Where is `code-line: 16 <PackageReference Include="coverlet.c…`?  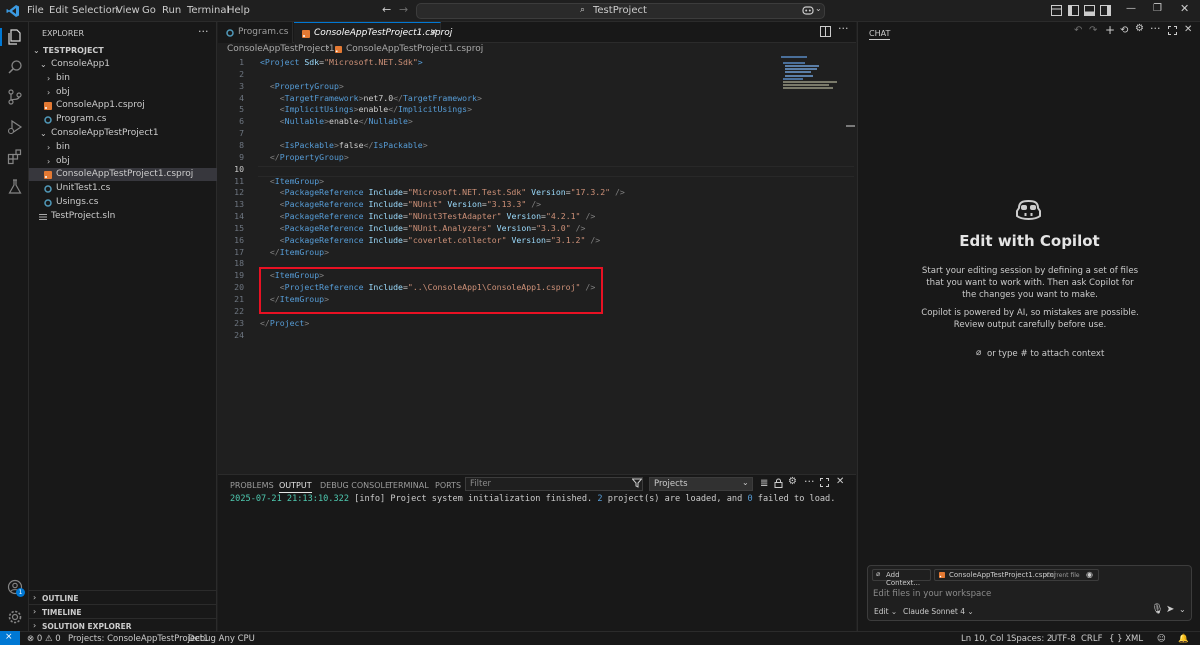 code-line: 16 <PackageReference Include="coverlet.c… is located at coordinates (498, 240).